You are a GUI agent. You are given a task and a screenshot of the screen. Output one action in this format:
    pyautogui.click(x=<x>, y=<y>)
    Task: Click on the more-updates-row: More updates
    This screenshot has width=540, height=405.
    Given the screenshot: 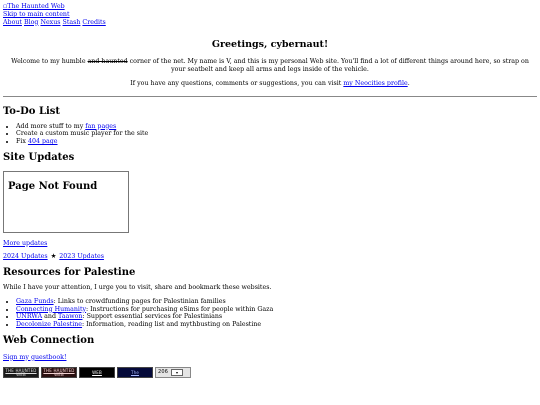 What is the action you would take?
    pyautogui.click(x=270, y=244)
    